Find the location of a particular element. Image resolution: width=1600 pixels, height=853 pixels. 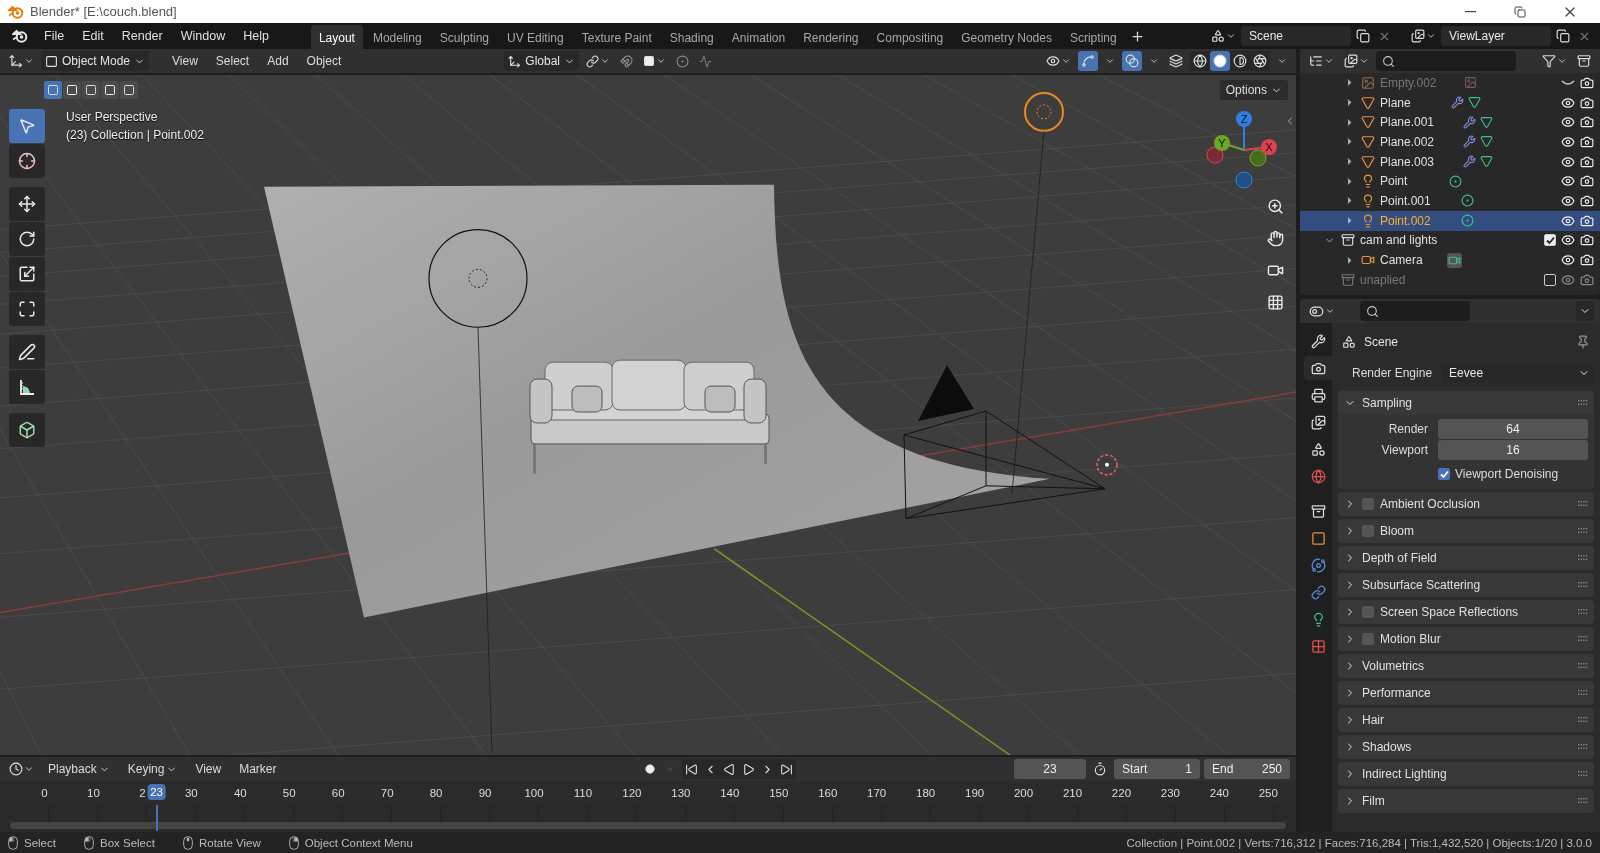

context-label: Scene is located at coordinates (1381, 342).